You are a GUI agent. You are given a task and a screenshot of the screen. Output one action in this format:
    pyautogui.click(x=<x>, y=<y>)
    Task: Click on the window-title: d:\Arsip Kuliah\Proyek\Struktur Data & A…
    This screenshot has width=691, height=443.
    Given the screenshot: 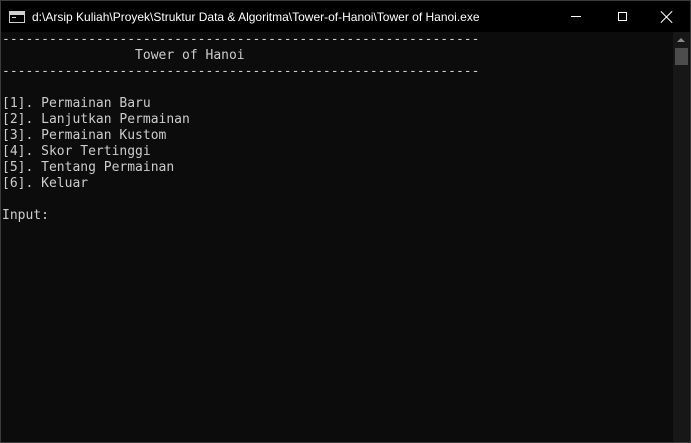 What is the action you would take?
    pyautogui.click(x=256, y=16)
    